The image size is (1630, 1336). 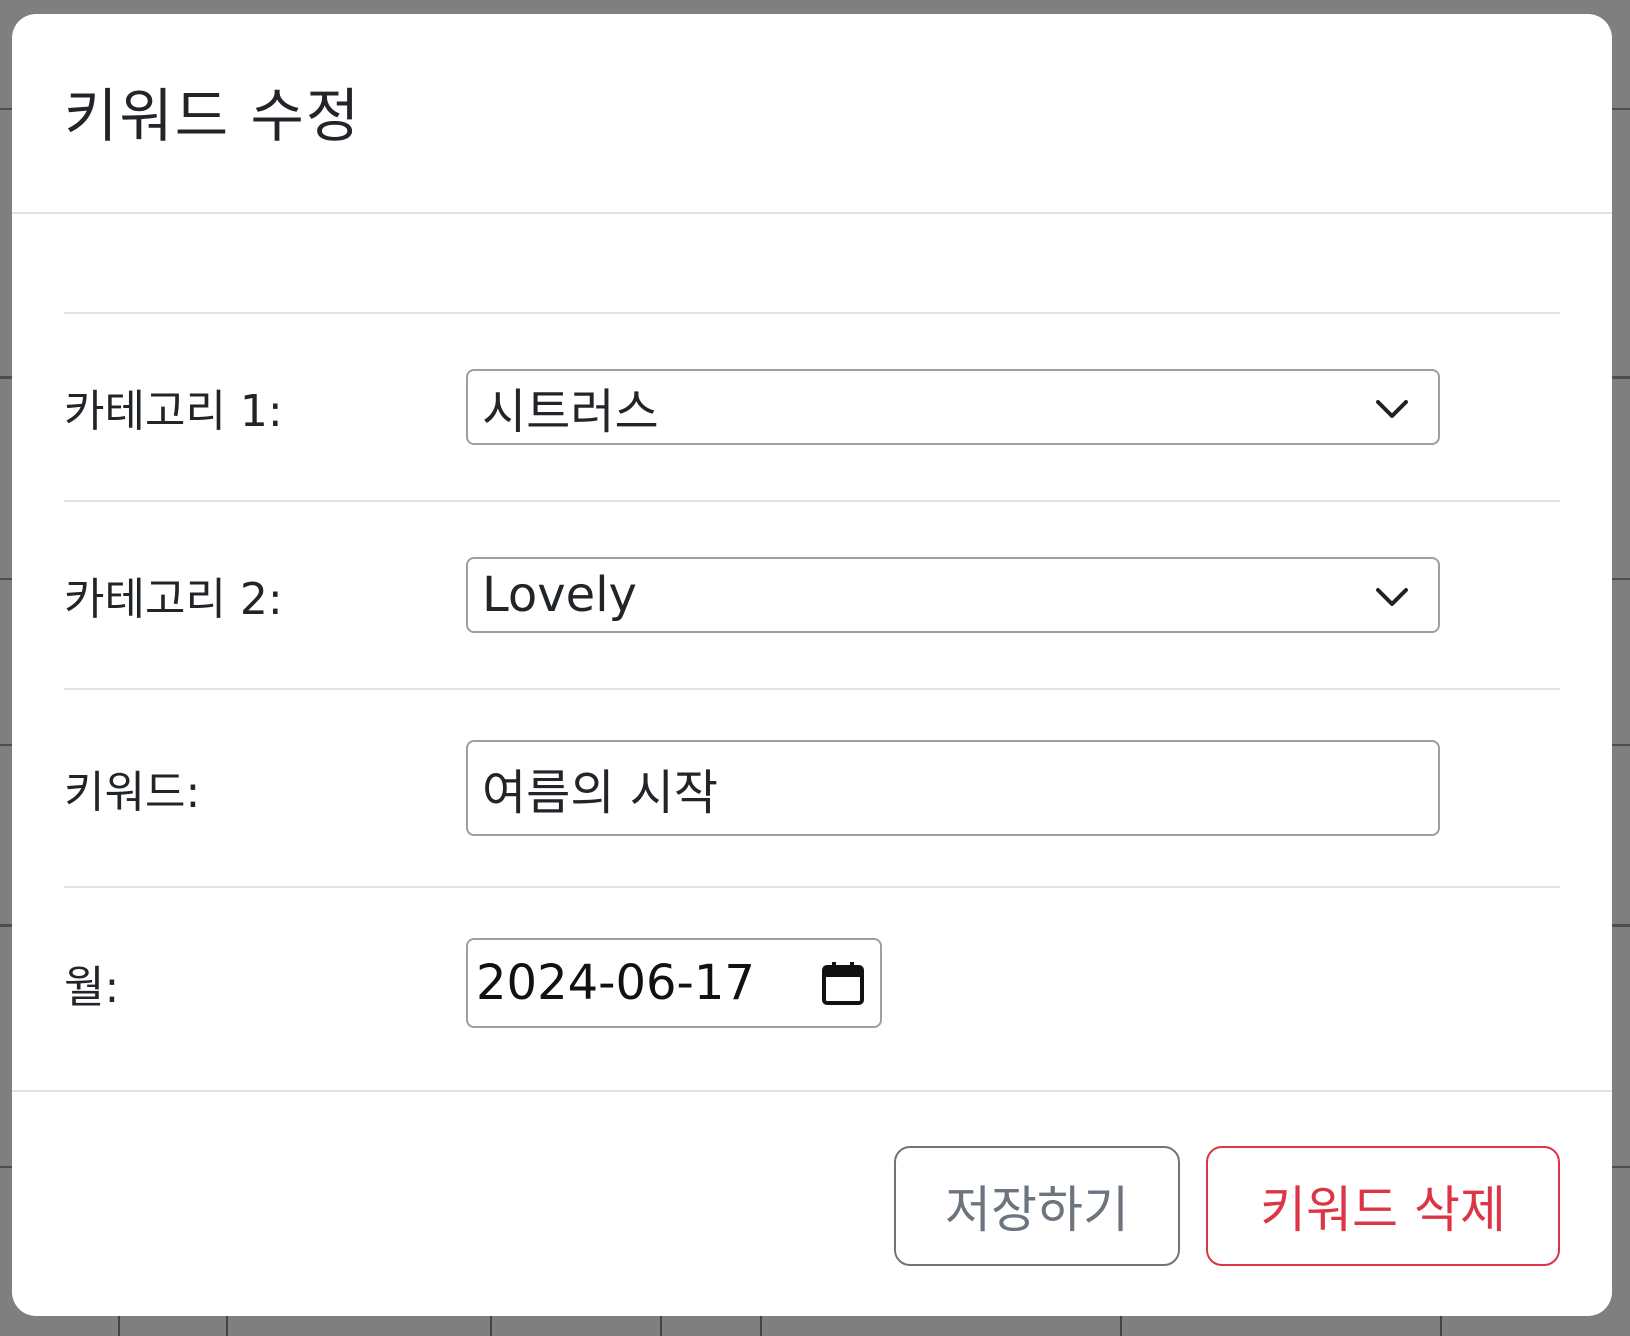 I want to click on form-row-category1: 카테고리 1: 시트러스, so click(x=812, y=406).